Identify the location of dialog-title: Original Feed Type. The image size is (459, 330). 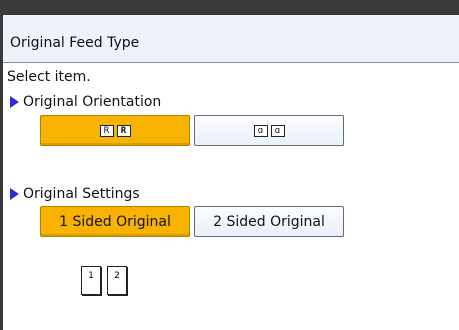
(75, 43).